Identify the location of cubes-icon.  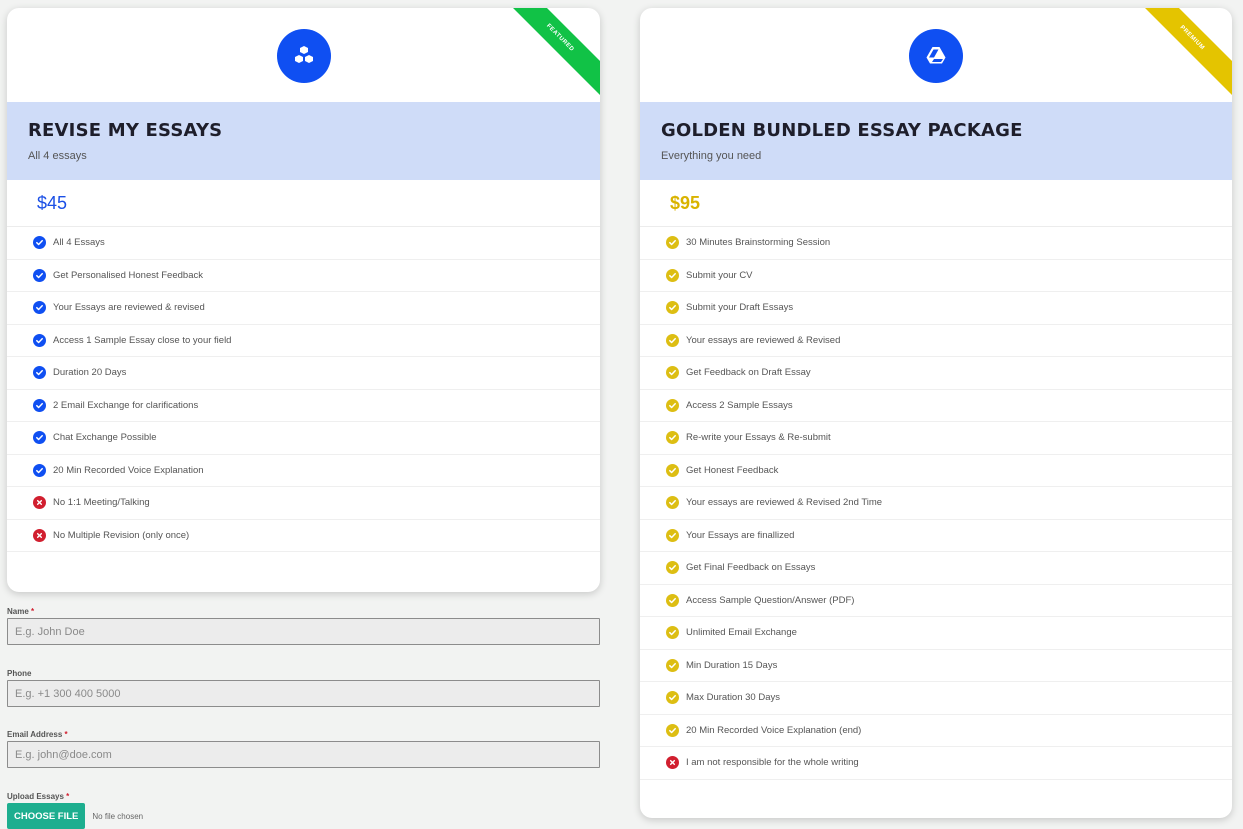
(303, 56).